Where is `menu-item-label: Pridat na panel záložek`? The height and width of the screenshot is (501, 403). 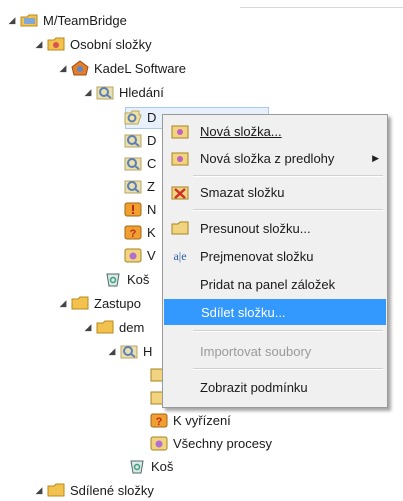
menu-item-label: Pridat na panel záložek is located at coordinates (268, 284).